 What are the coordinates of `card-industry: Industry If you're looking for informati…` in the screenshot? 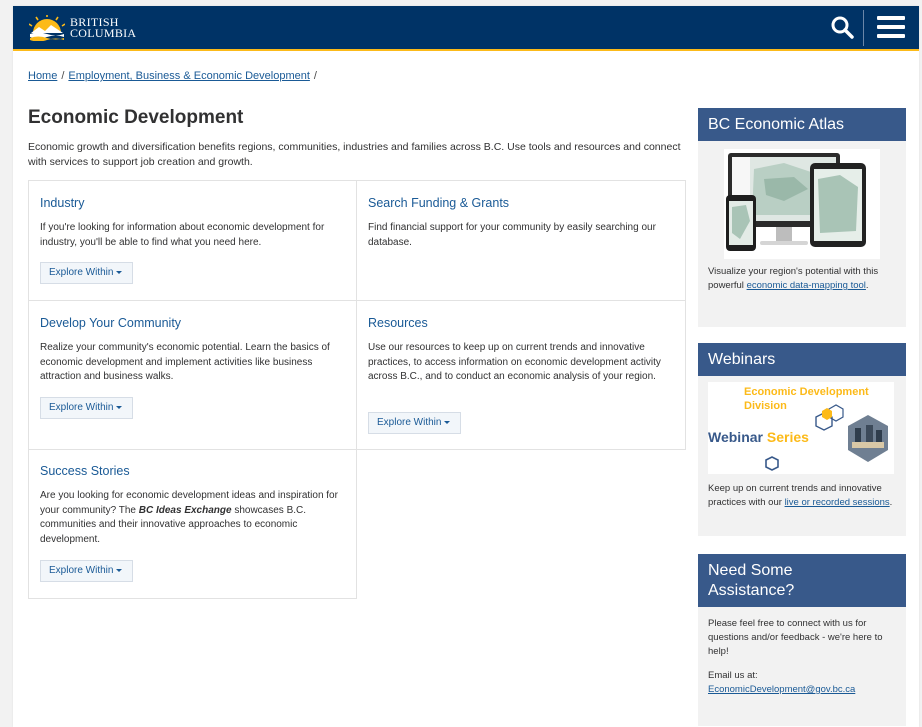 It's located at (192, 240).